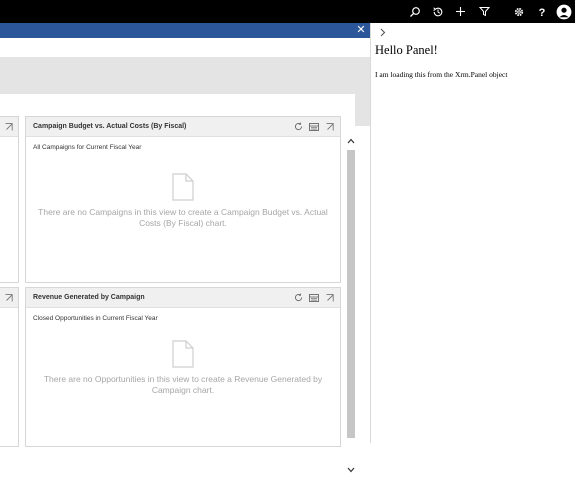  Describe the element at coordinates (9, 367) in the screenshot. I see `partial-chart-card-bottom` at that location.